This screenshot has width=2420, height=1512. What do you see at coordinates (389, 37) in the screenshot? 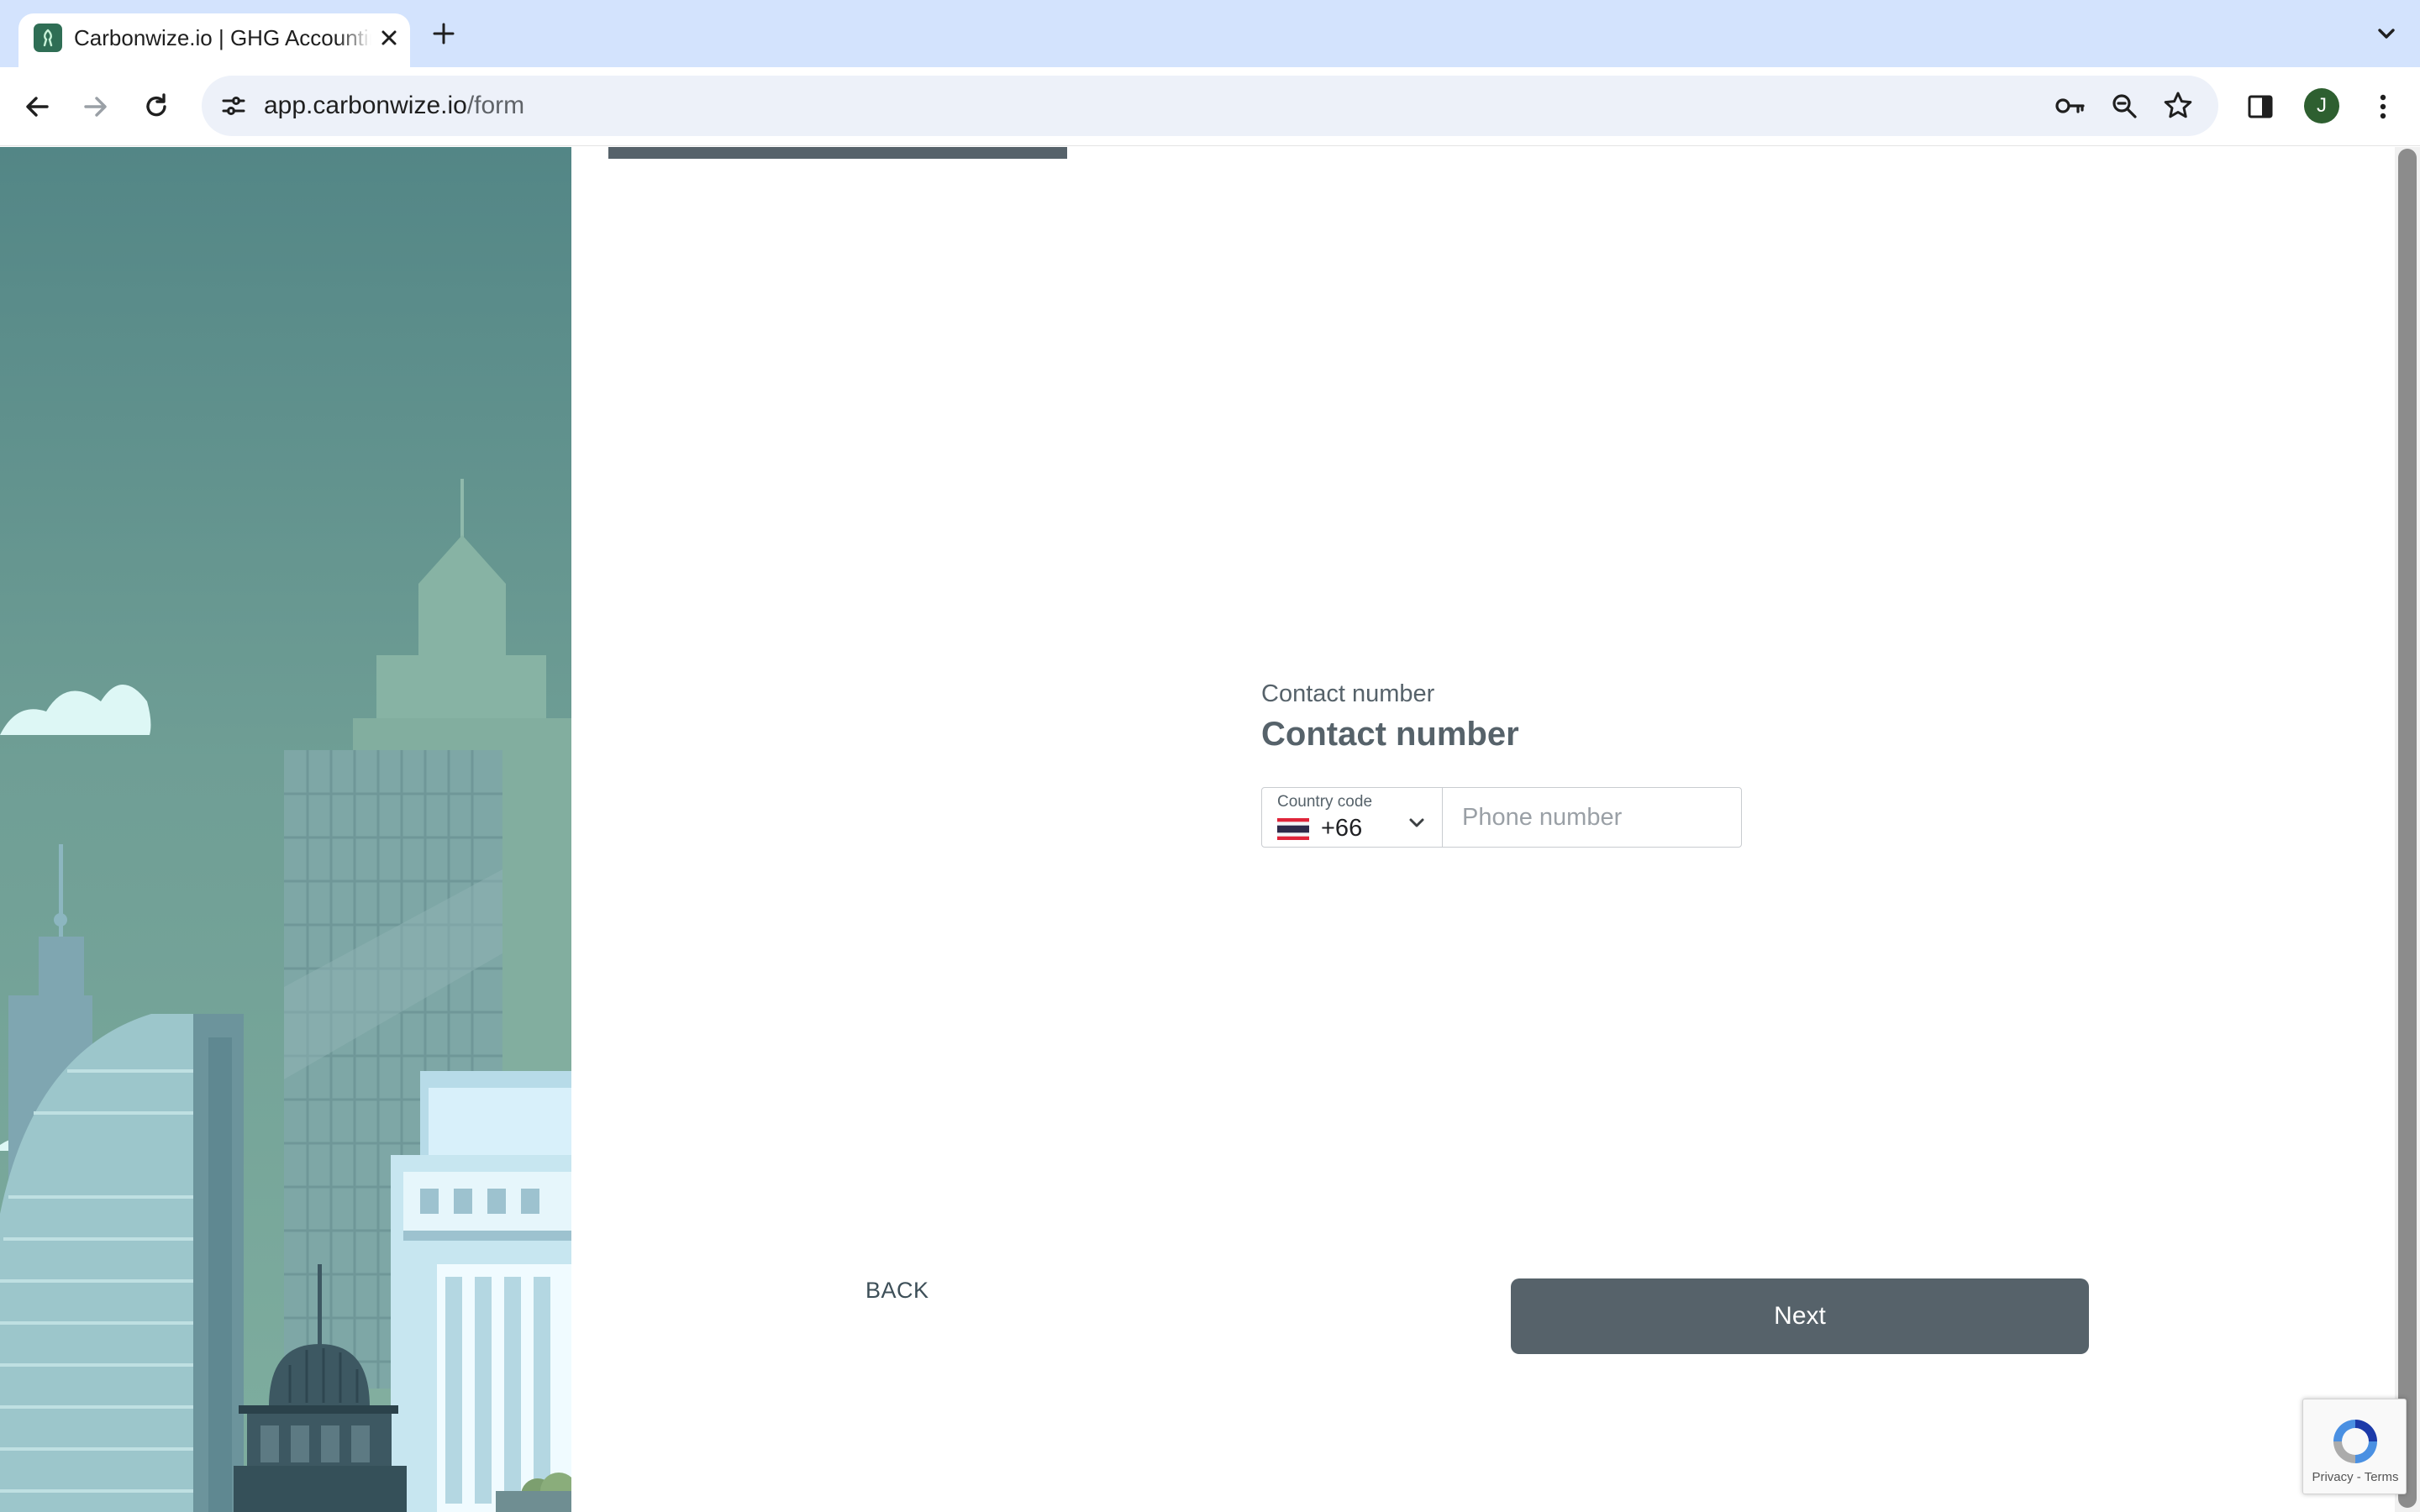
I see `tab-close-icon` at bounding box center [389, 37].